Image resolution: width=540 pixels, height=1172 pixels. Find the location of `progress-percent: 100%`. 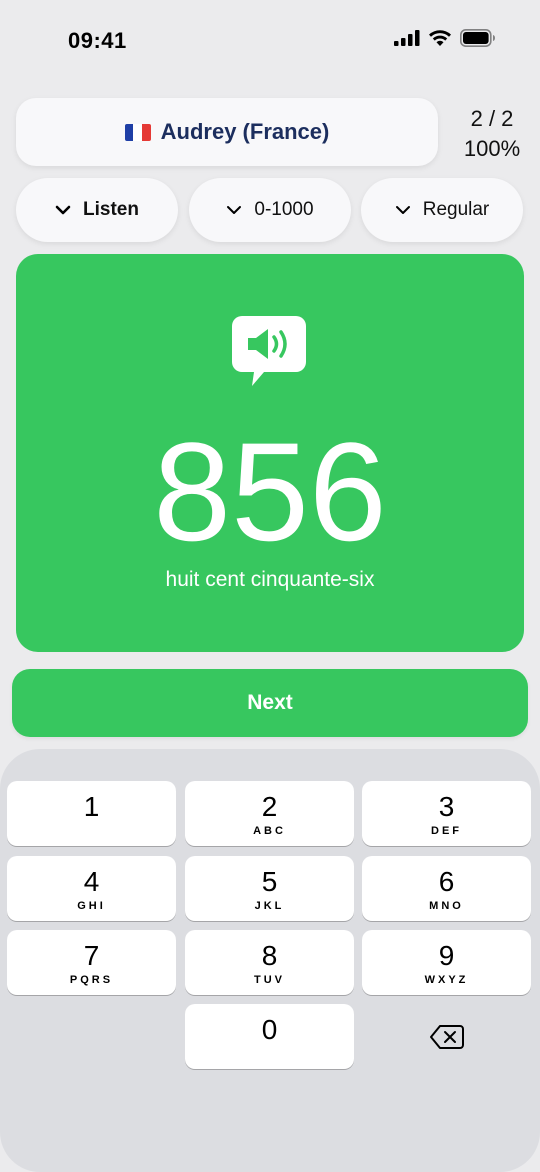

progress-percent: 100% is located at coordinates (492, 148).